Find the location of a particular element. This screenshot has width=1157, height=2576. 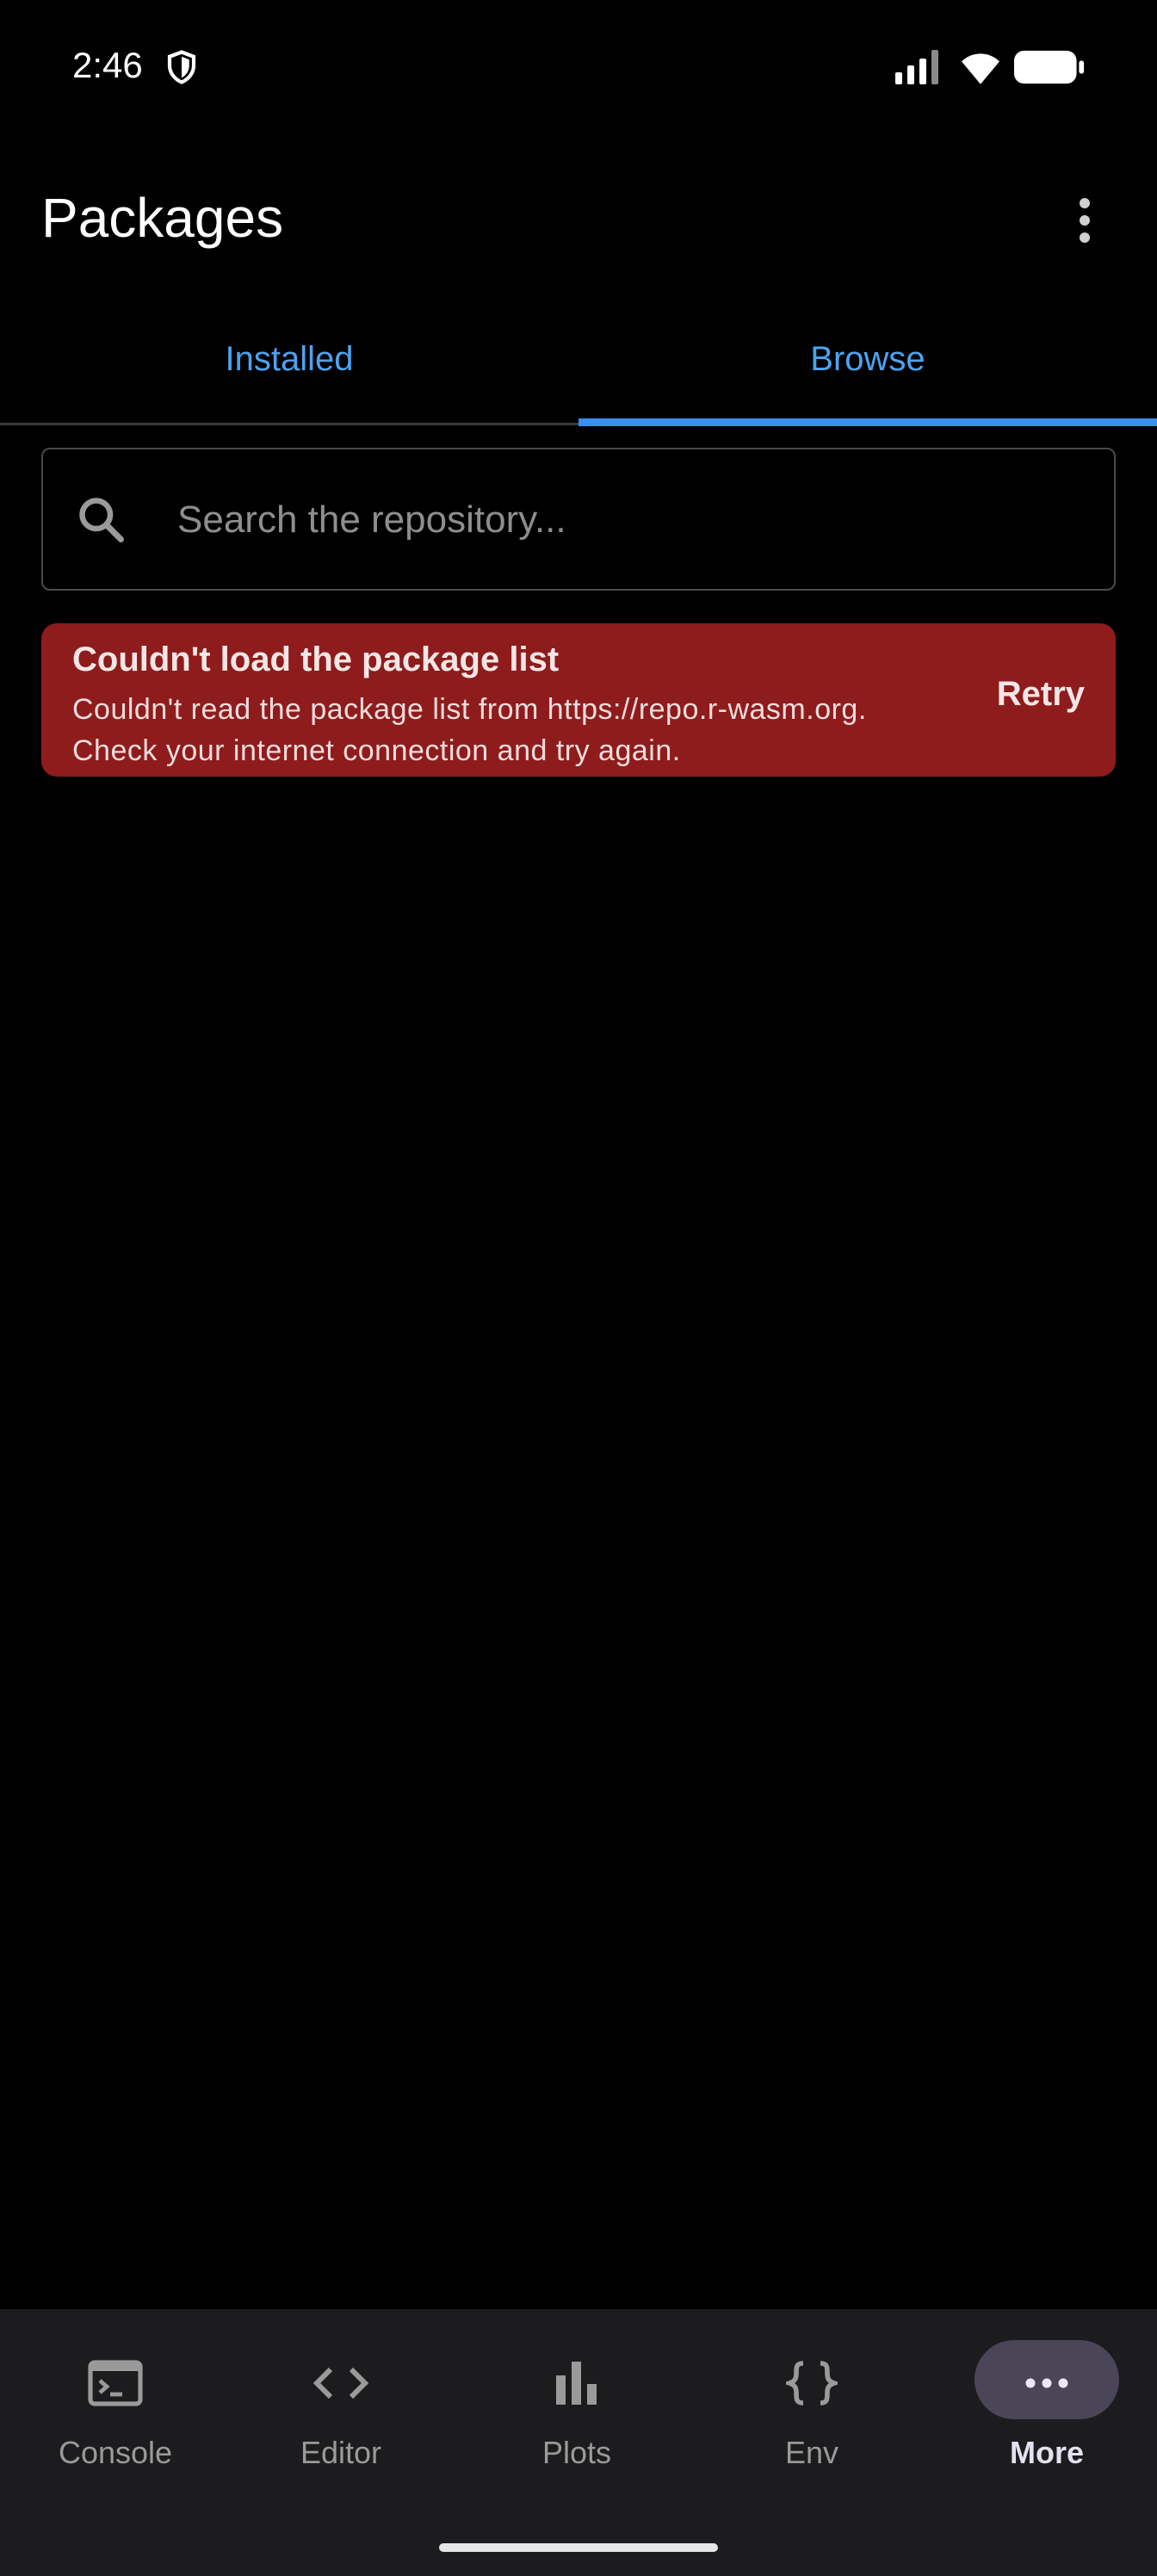

signal-icon is located at coordinates (917, 67).